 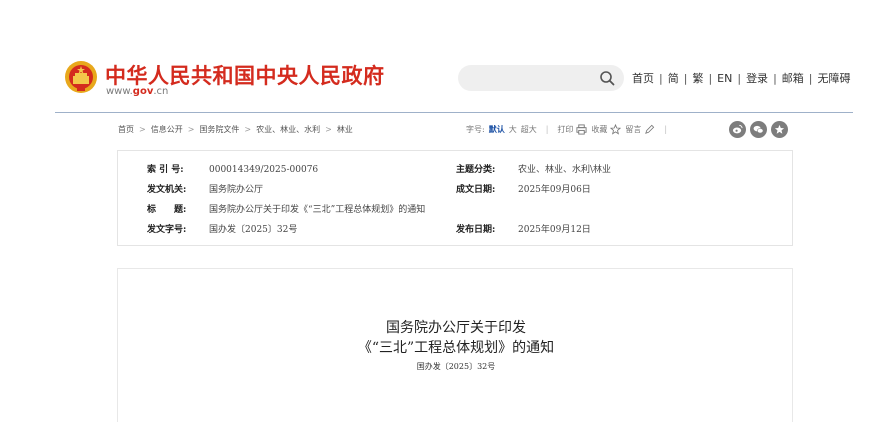 I want to click on font-size-label: 字号:, so click(x=475, y=129).